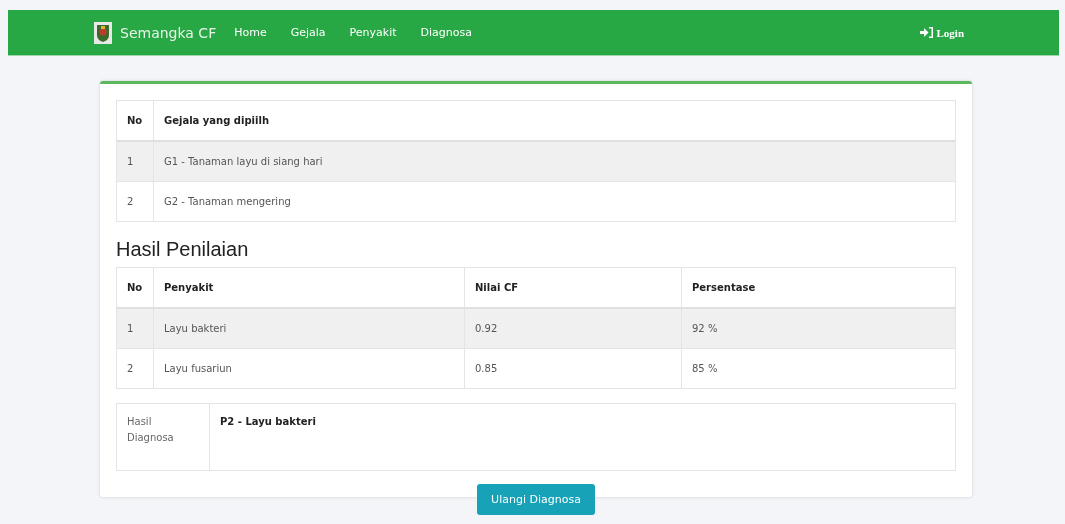  I want to click on table-cell: Layu bakteri, so click(309, 328).